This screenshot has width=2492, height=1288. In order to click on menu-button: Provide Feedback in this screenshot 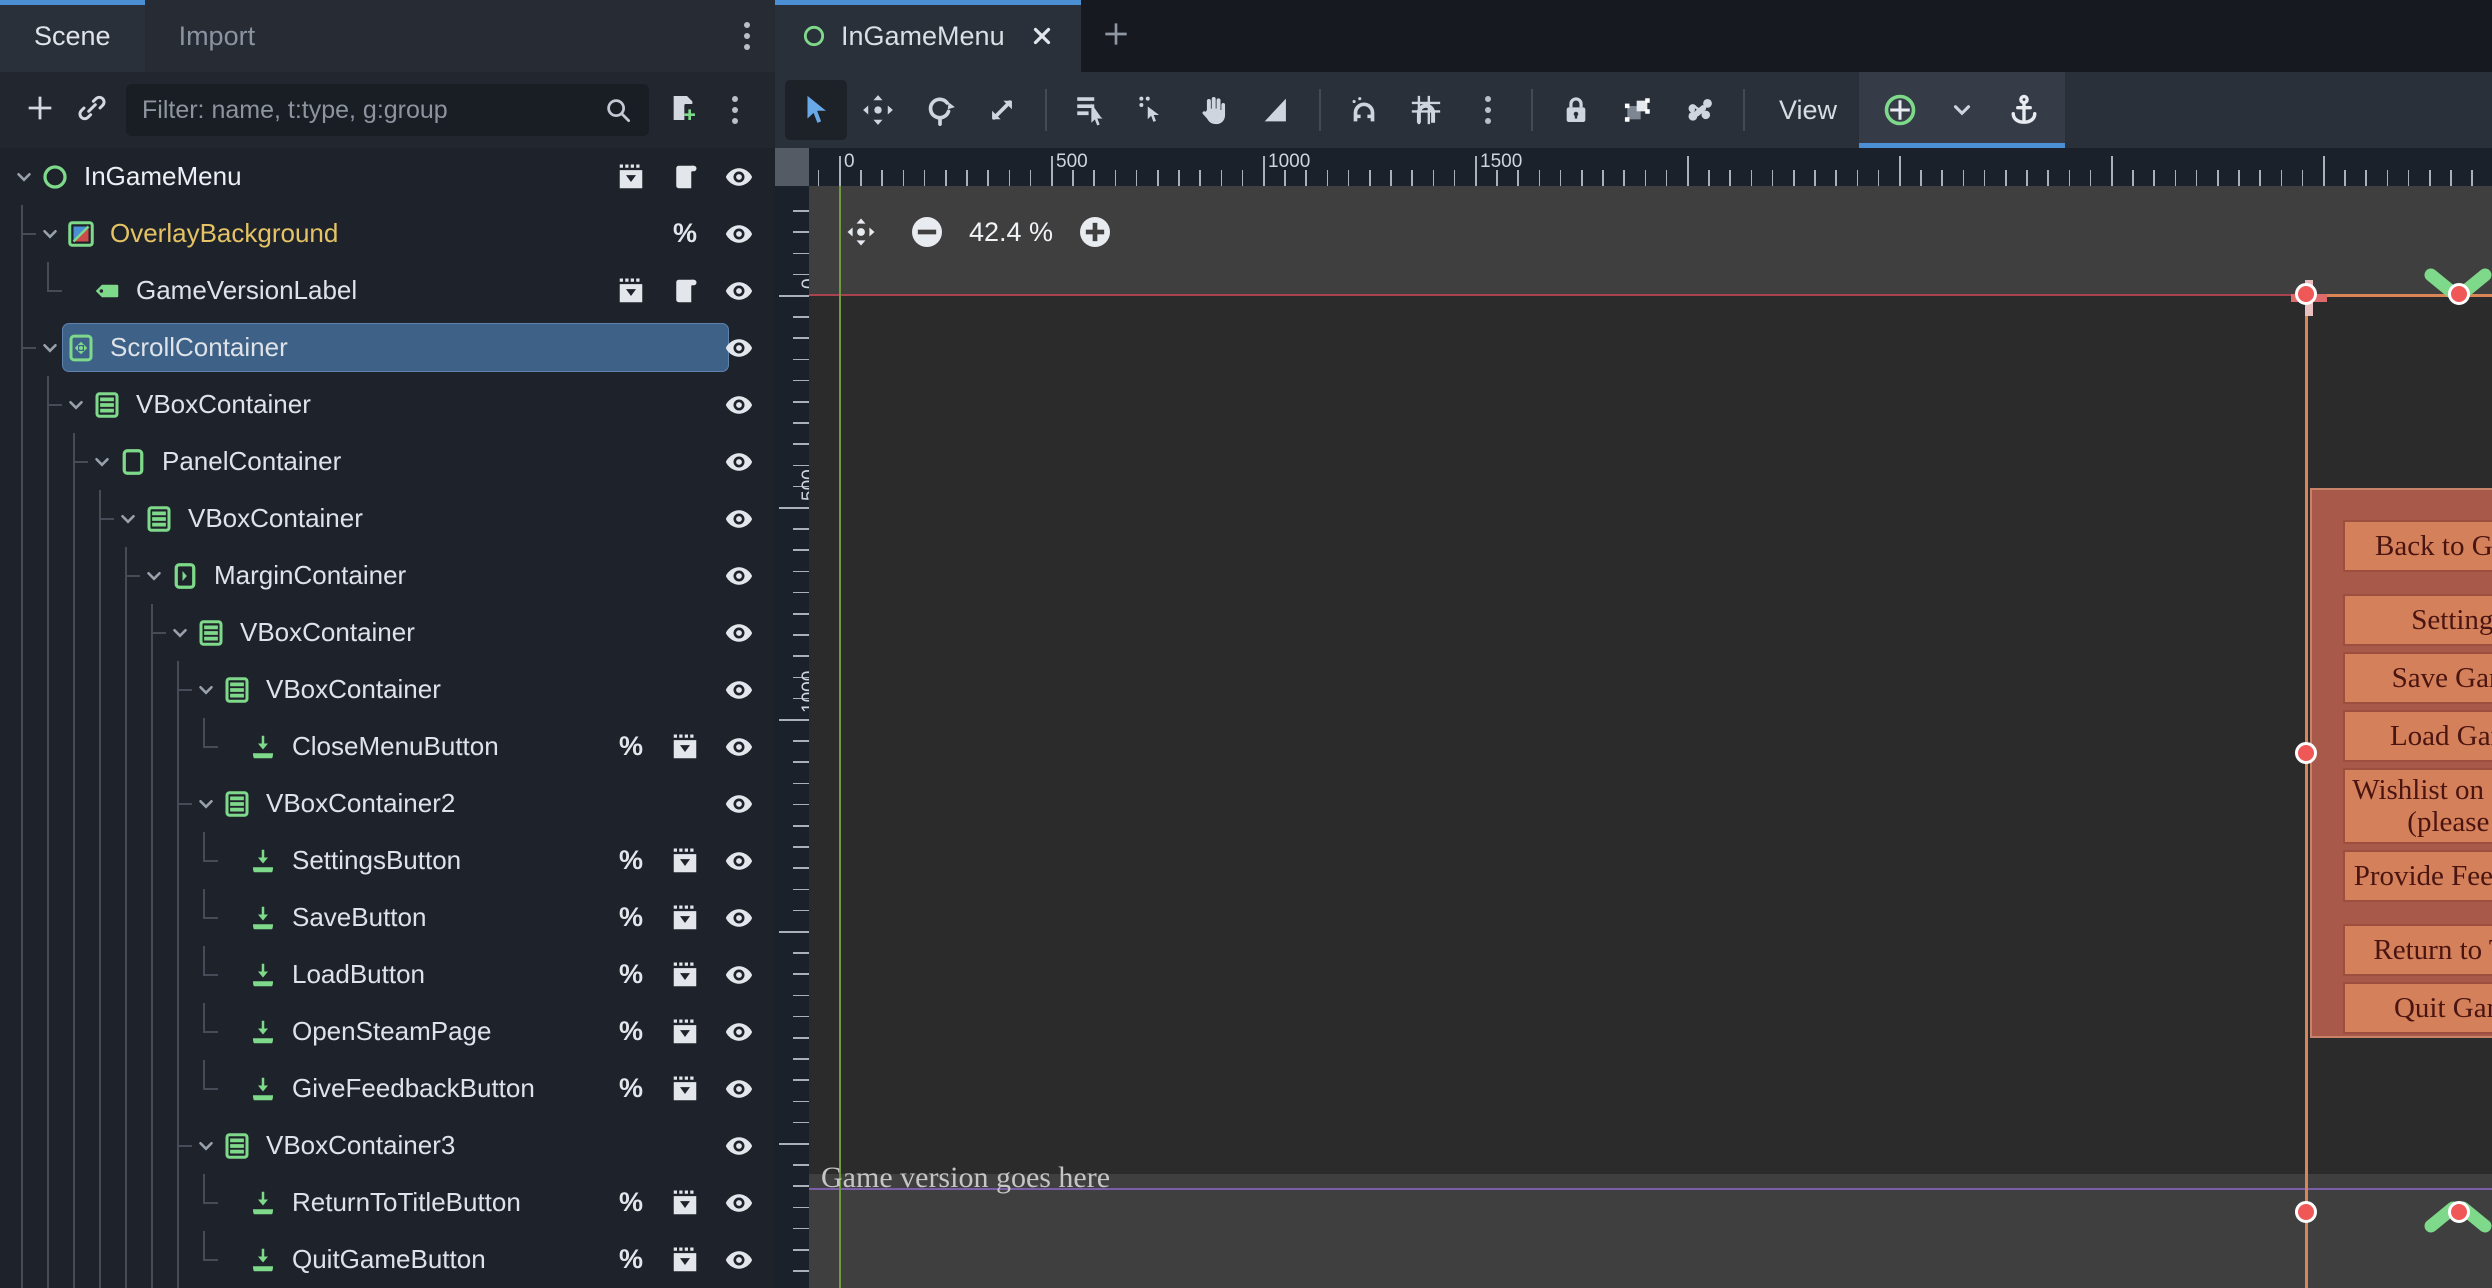, I will do `click(2417, 876)`.